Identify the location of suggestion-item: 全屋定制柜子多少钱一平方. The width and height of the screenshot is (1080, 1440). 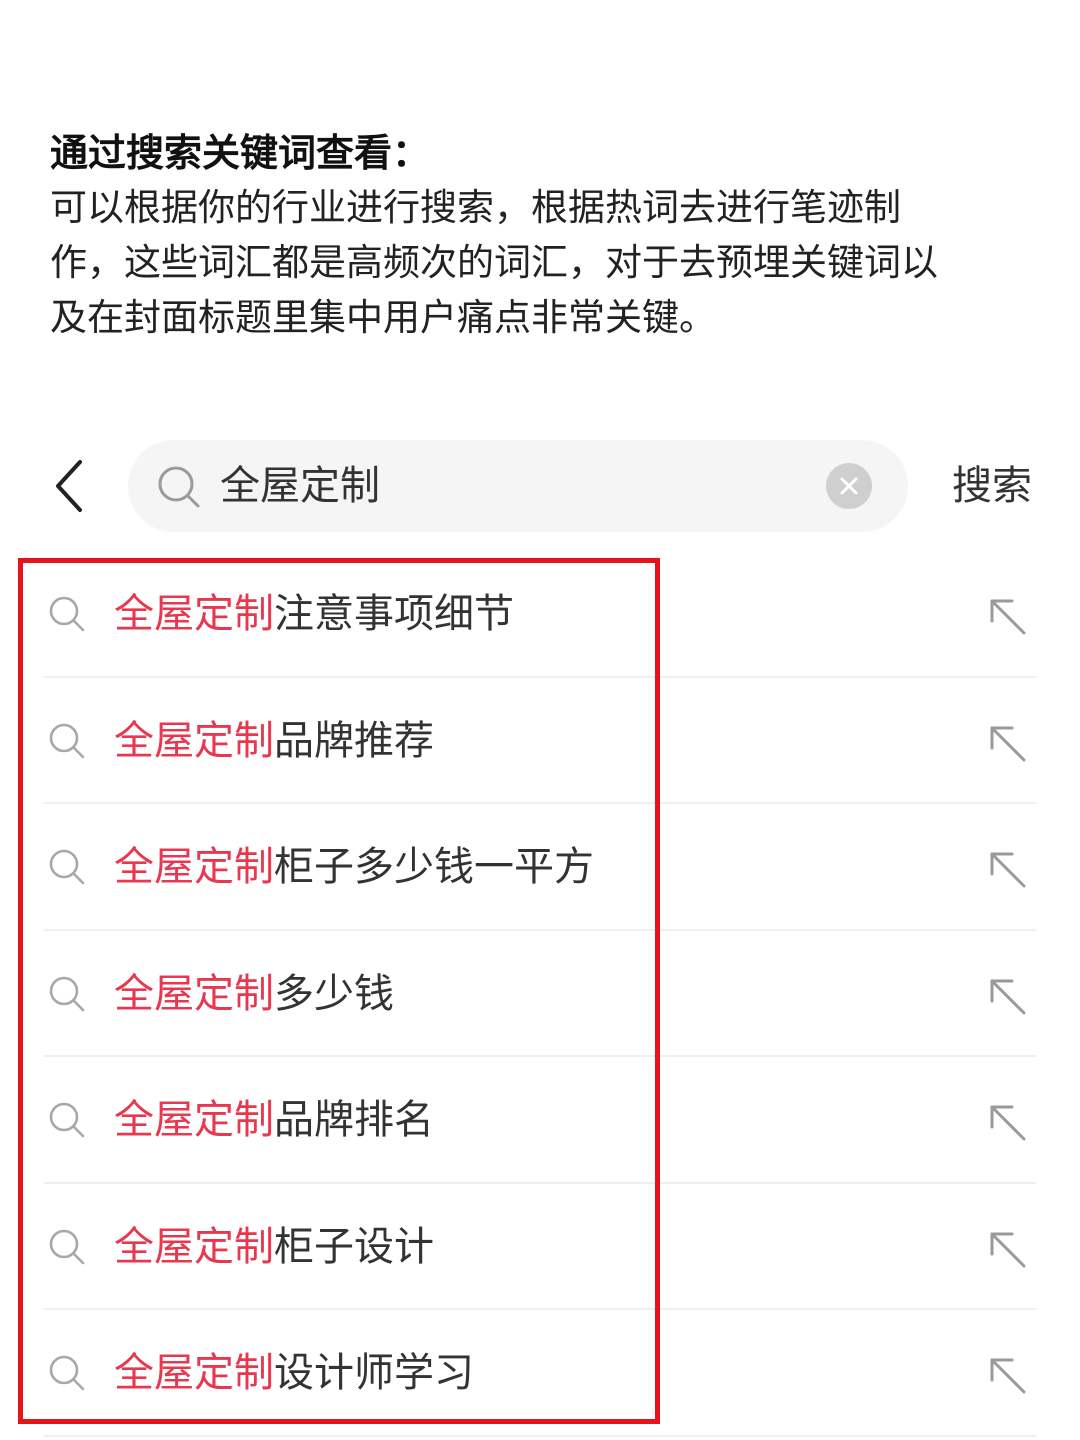
(540, 867).